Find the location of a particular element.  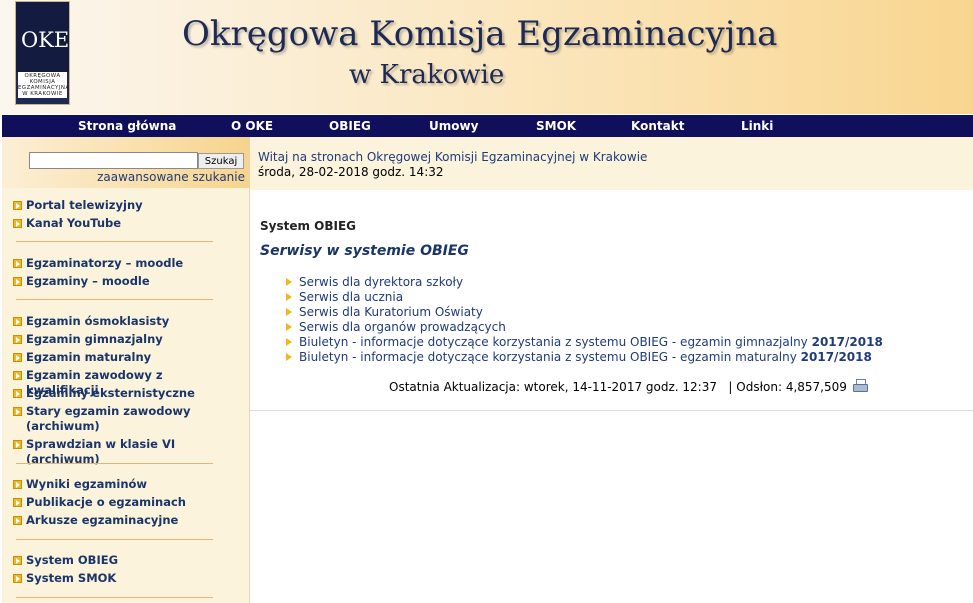

sidebar-item-gymnasium-exam: Egzamin gimnazjalny is located at coordinates (128, 339).